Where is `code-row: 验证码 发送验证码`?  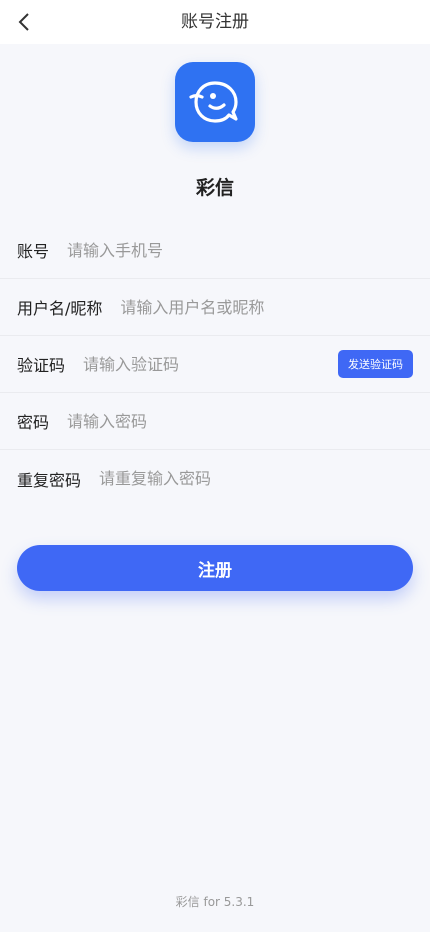 code-row: 验证码 发送验证码 is located at coordinates (215, 364).